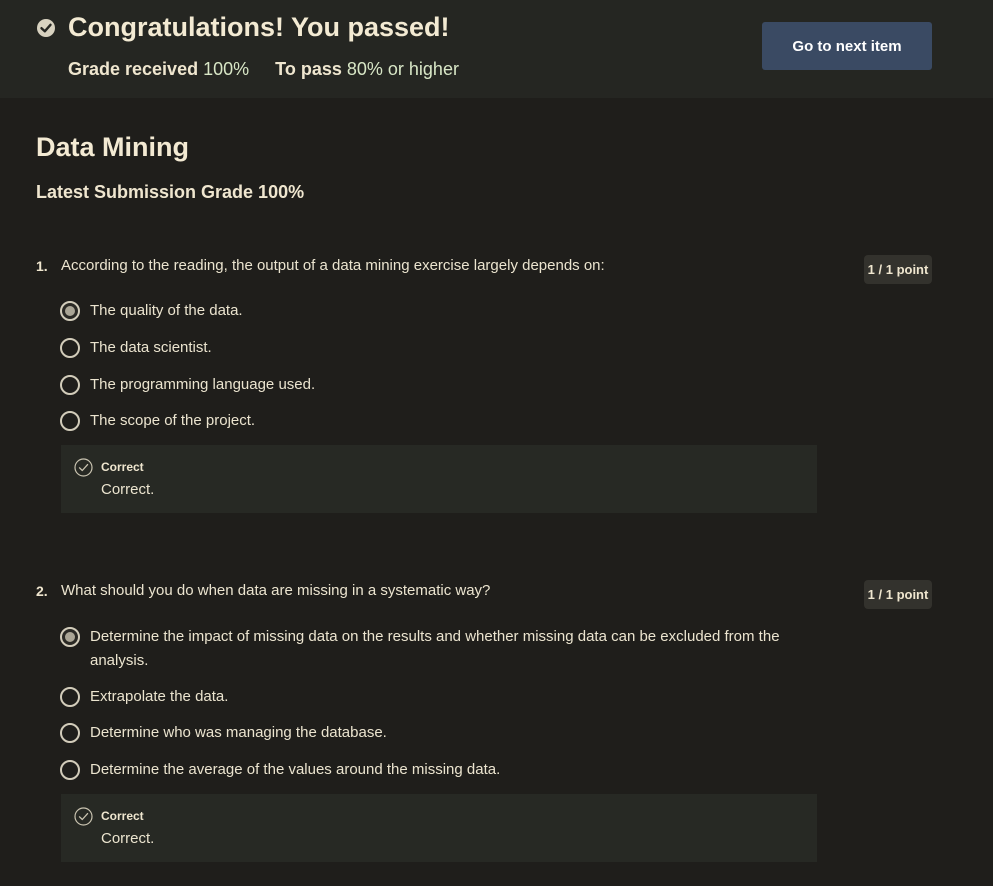  What do you see at coordinates (133, 69) in the screenshot?
I see `grade-received-label: Grade received` at bounding box center [133, 69].